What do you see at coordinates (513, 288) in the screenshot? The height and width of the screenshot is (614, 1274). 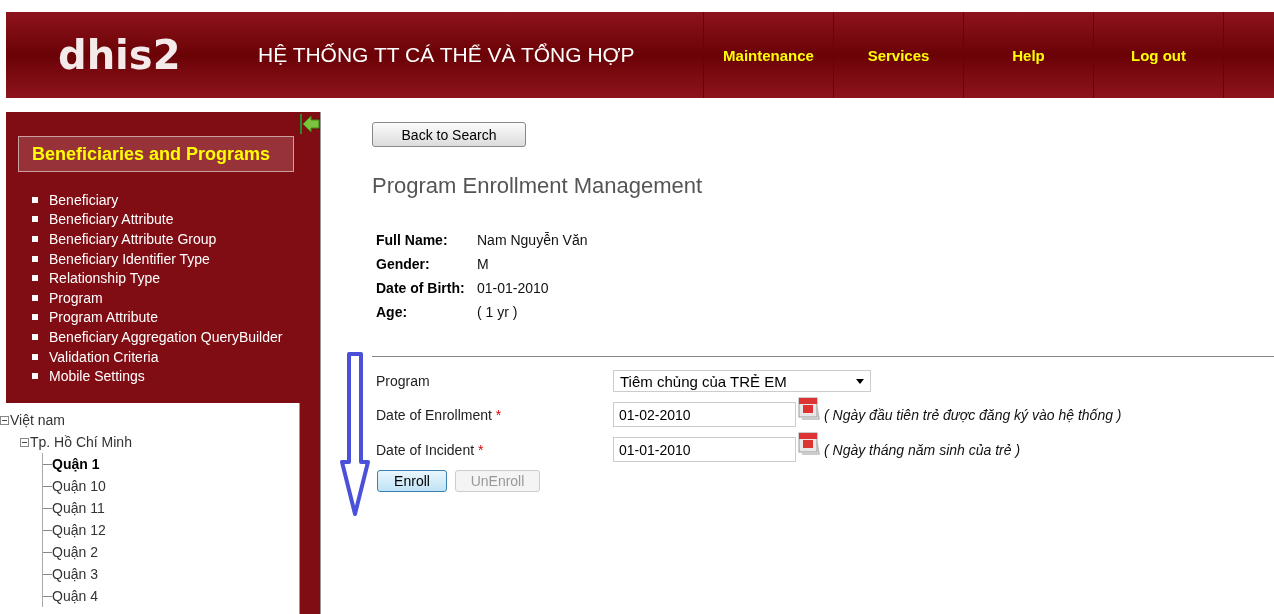 I see `detail-value: 01-01-2010` at bounding box center [513, 288].